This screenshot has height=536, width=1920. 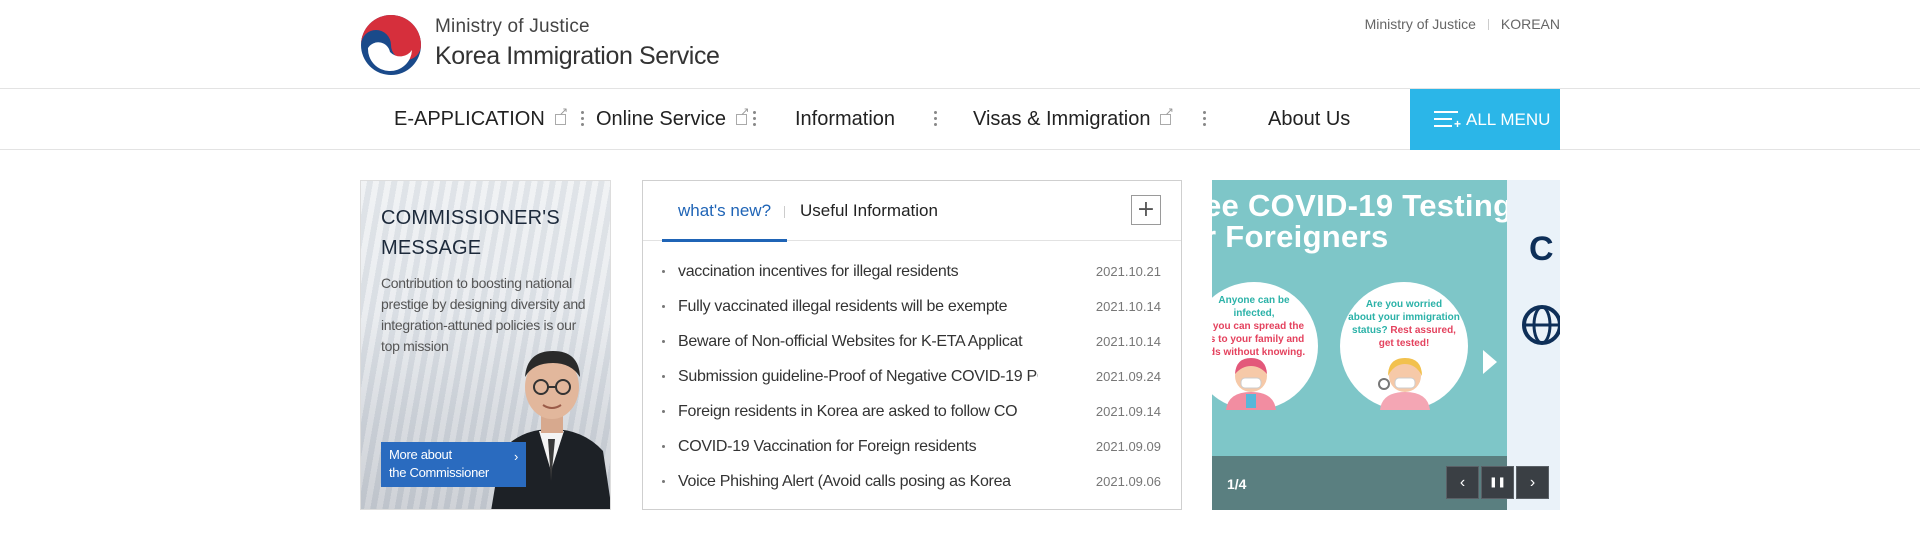 I want to click on slide-counter: 1/4, so click(x=1237, y=484).